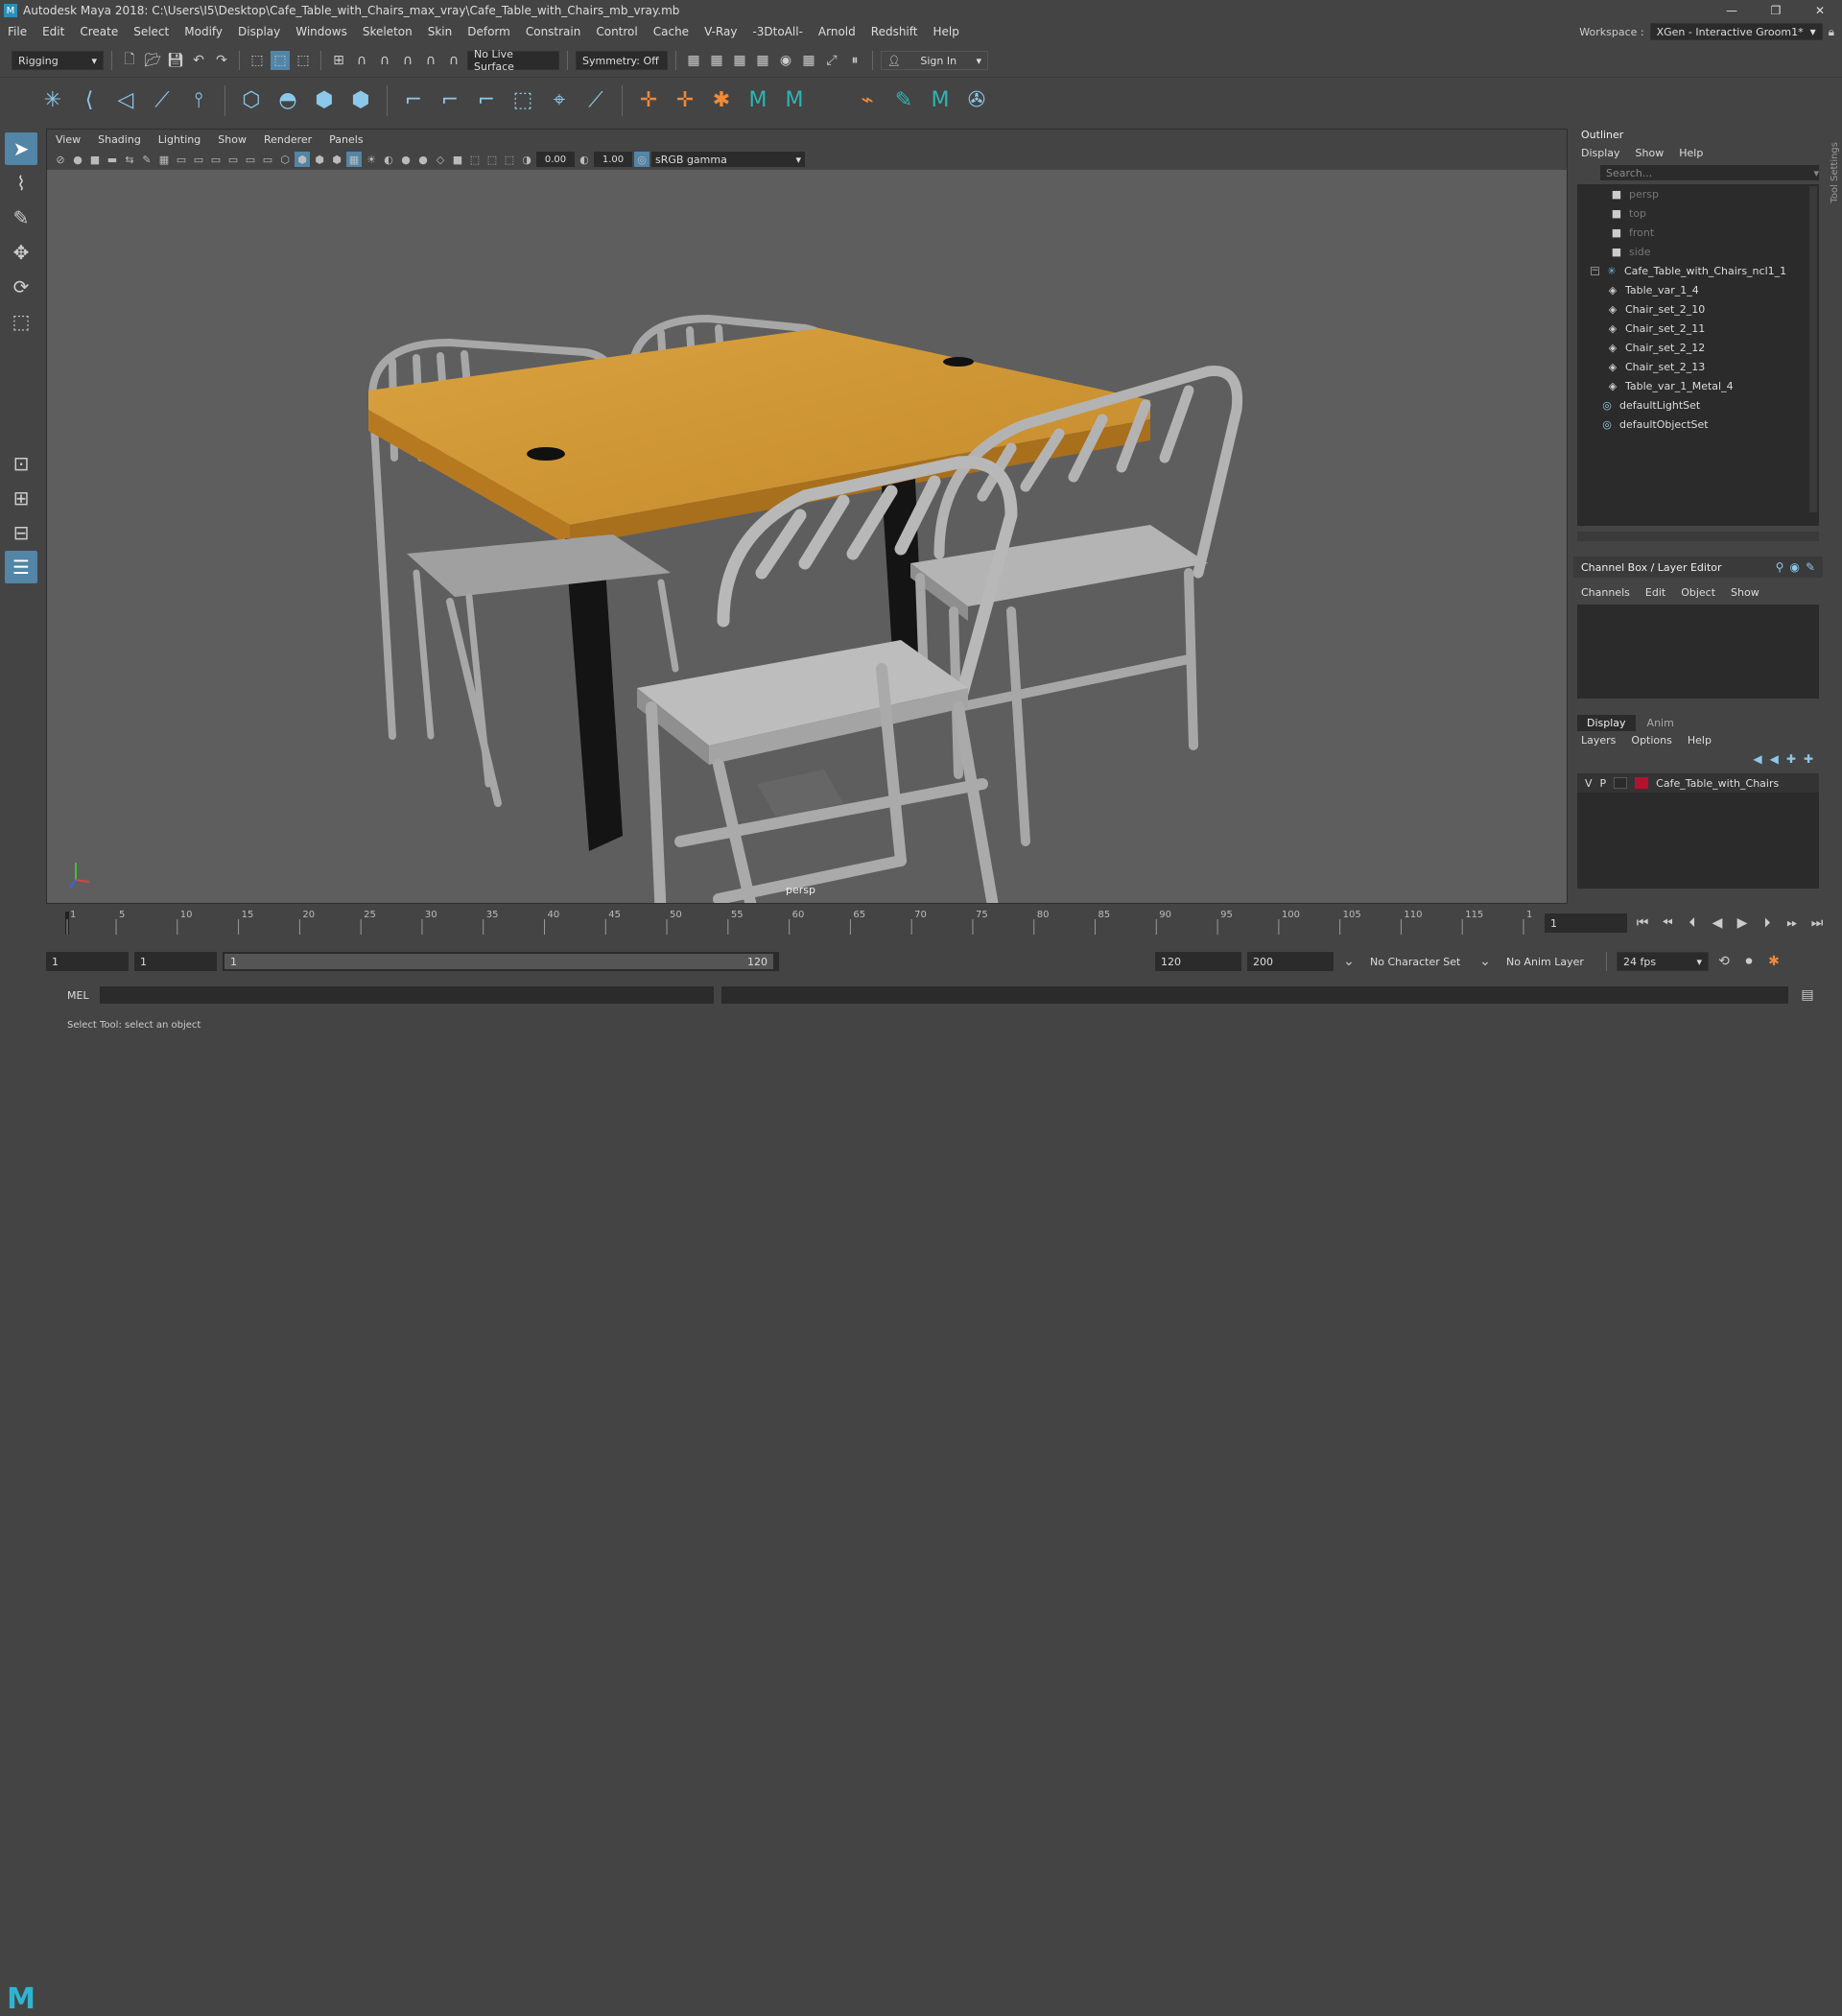  What do you see at coordinates (1606, 723) in the screenshot?
I see `layer-tab-display: Display` at bounding box center [1606, 723].